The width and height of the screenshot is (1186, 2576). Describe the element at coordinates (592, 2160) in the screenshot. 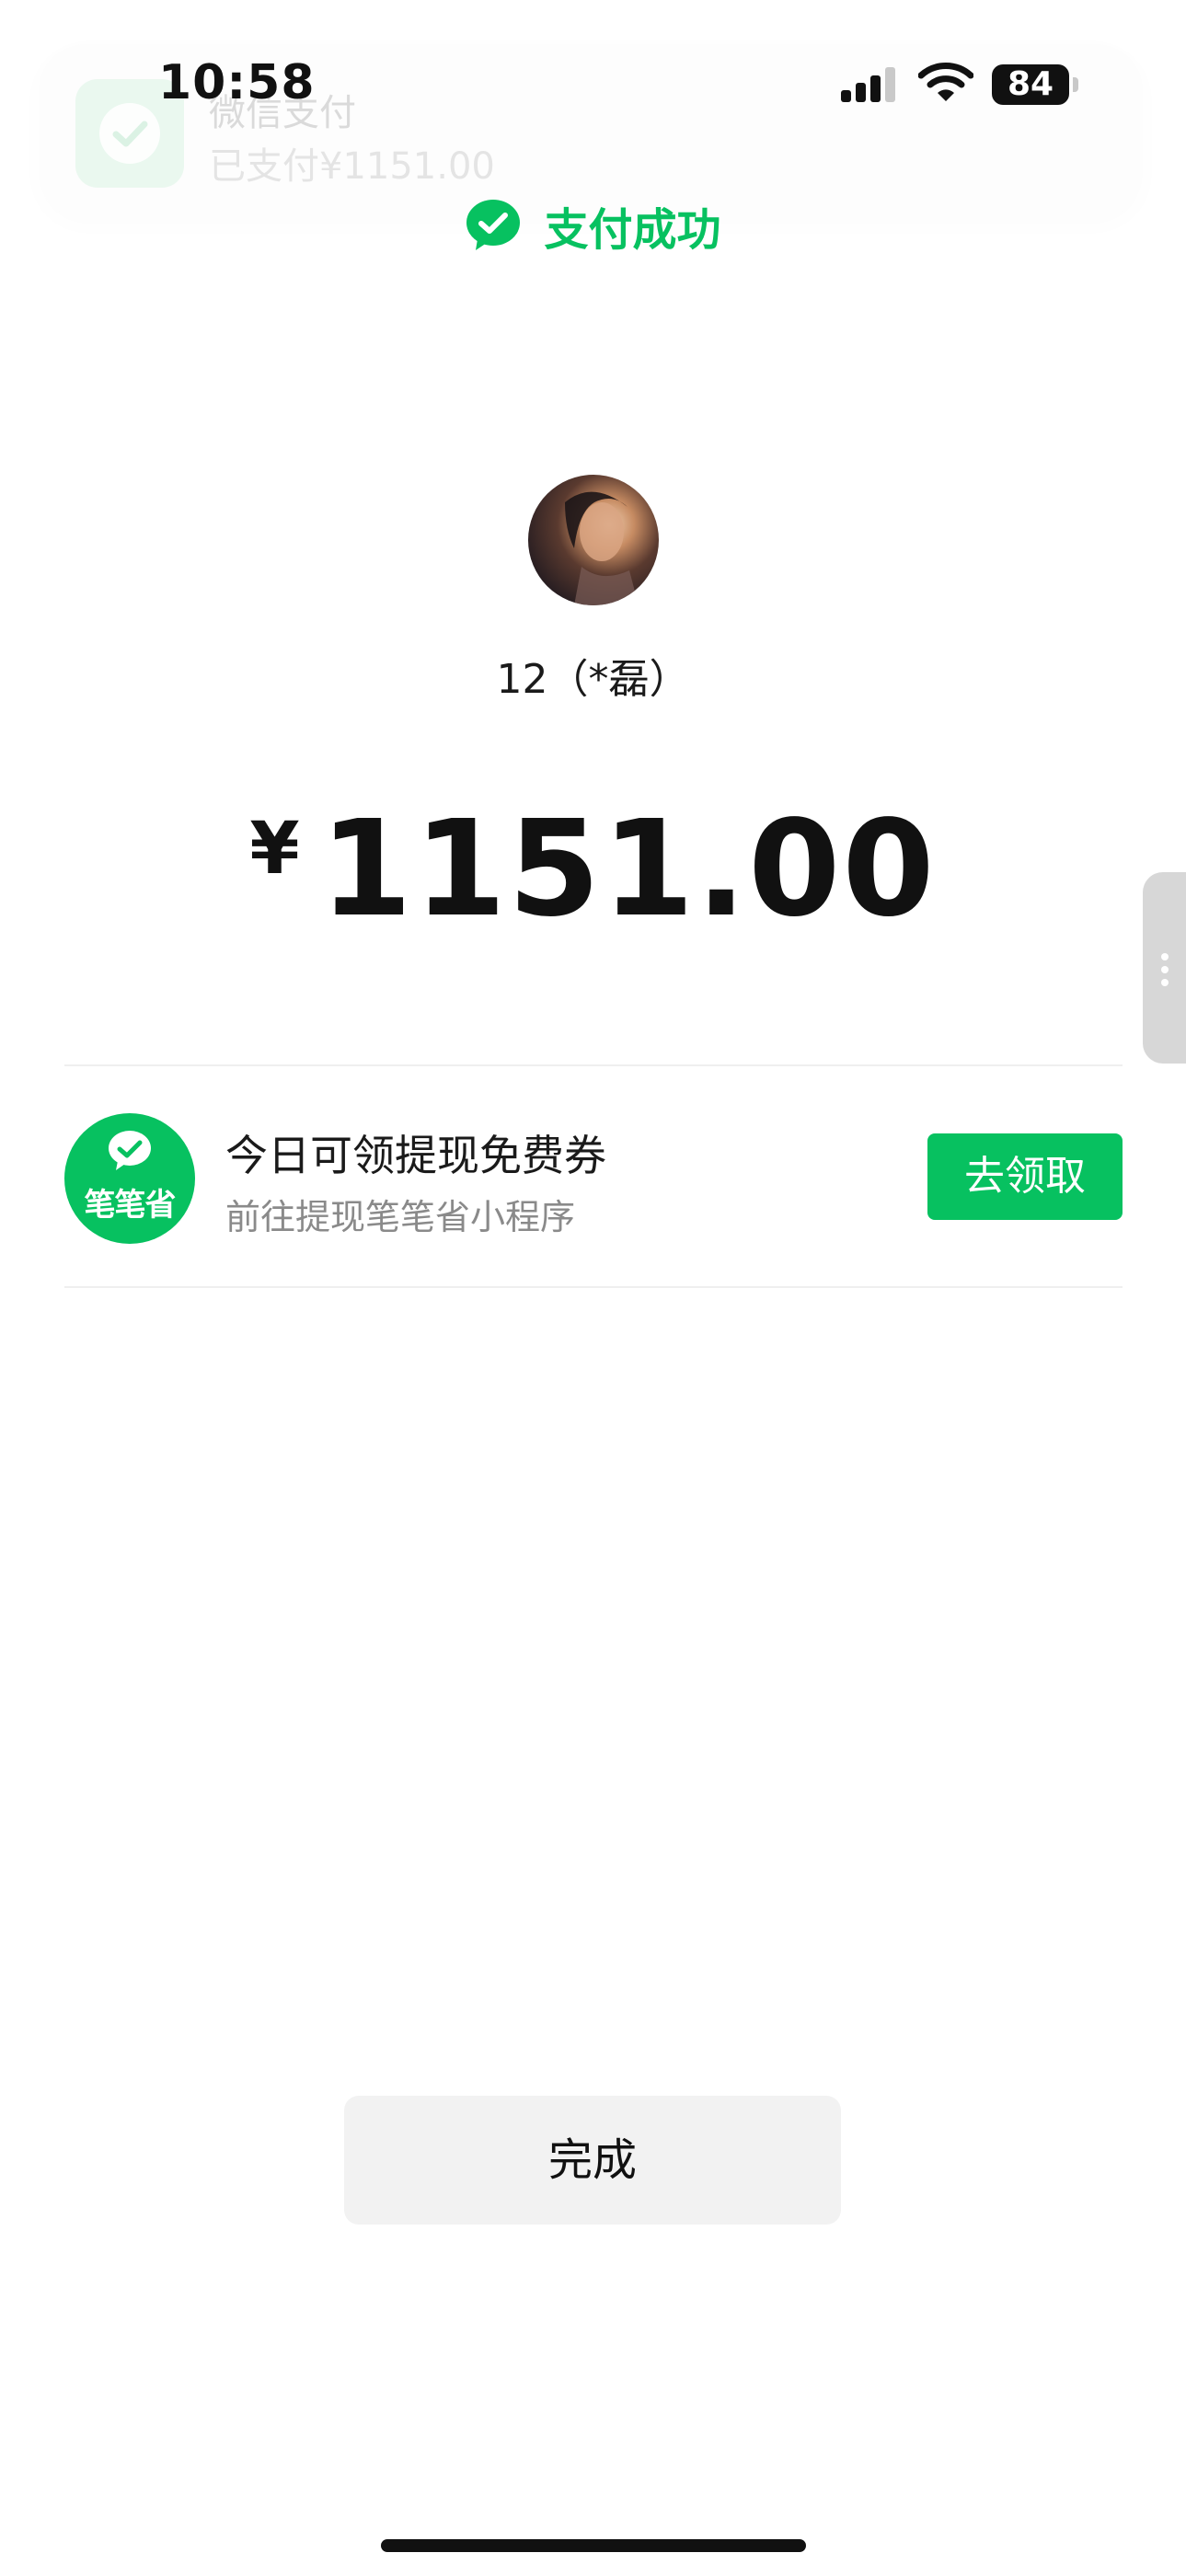

I see `done-button: 完成` at that location.